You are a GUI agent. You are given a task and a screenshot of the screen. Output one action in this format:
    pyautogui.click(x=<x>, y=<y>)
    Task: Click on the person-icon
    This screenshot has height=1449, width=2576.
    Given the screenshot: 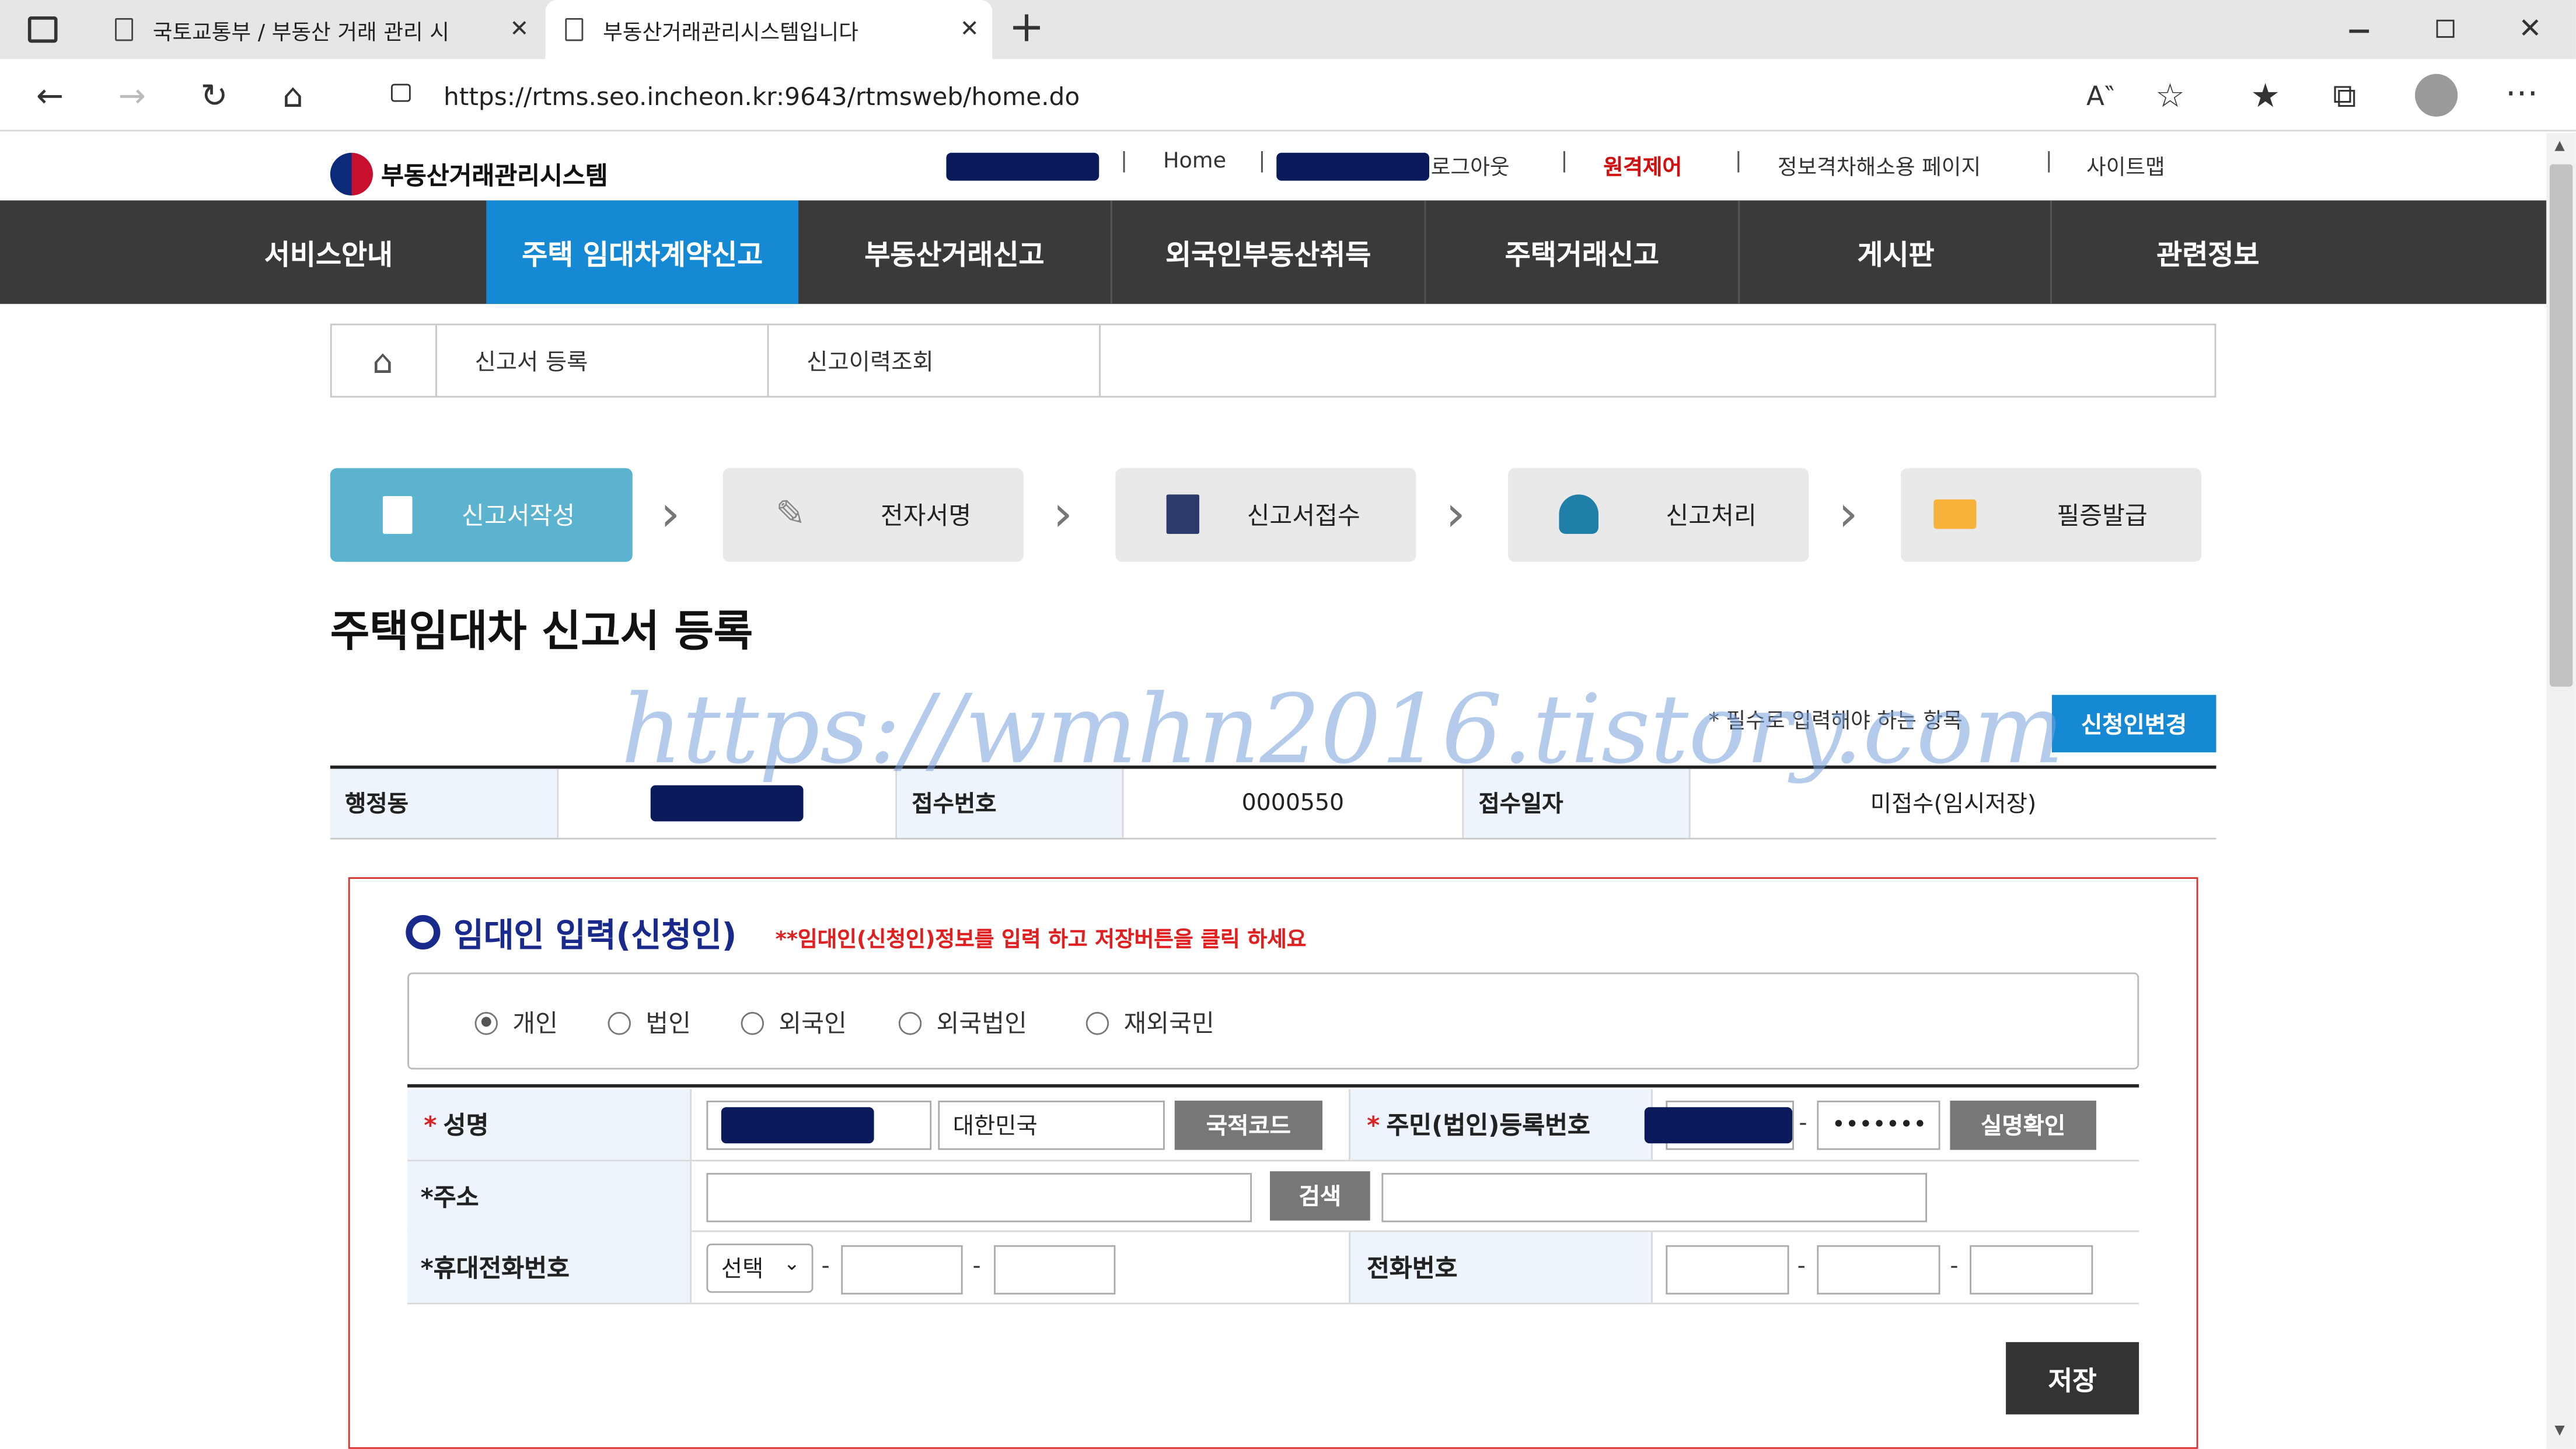 What is the action you would take?
    pyautogui.click(x=1578, y=514)
    